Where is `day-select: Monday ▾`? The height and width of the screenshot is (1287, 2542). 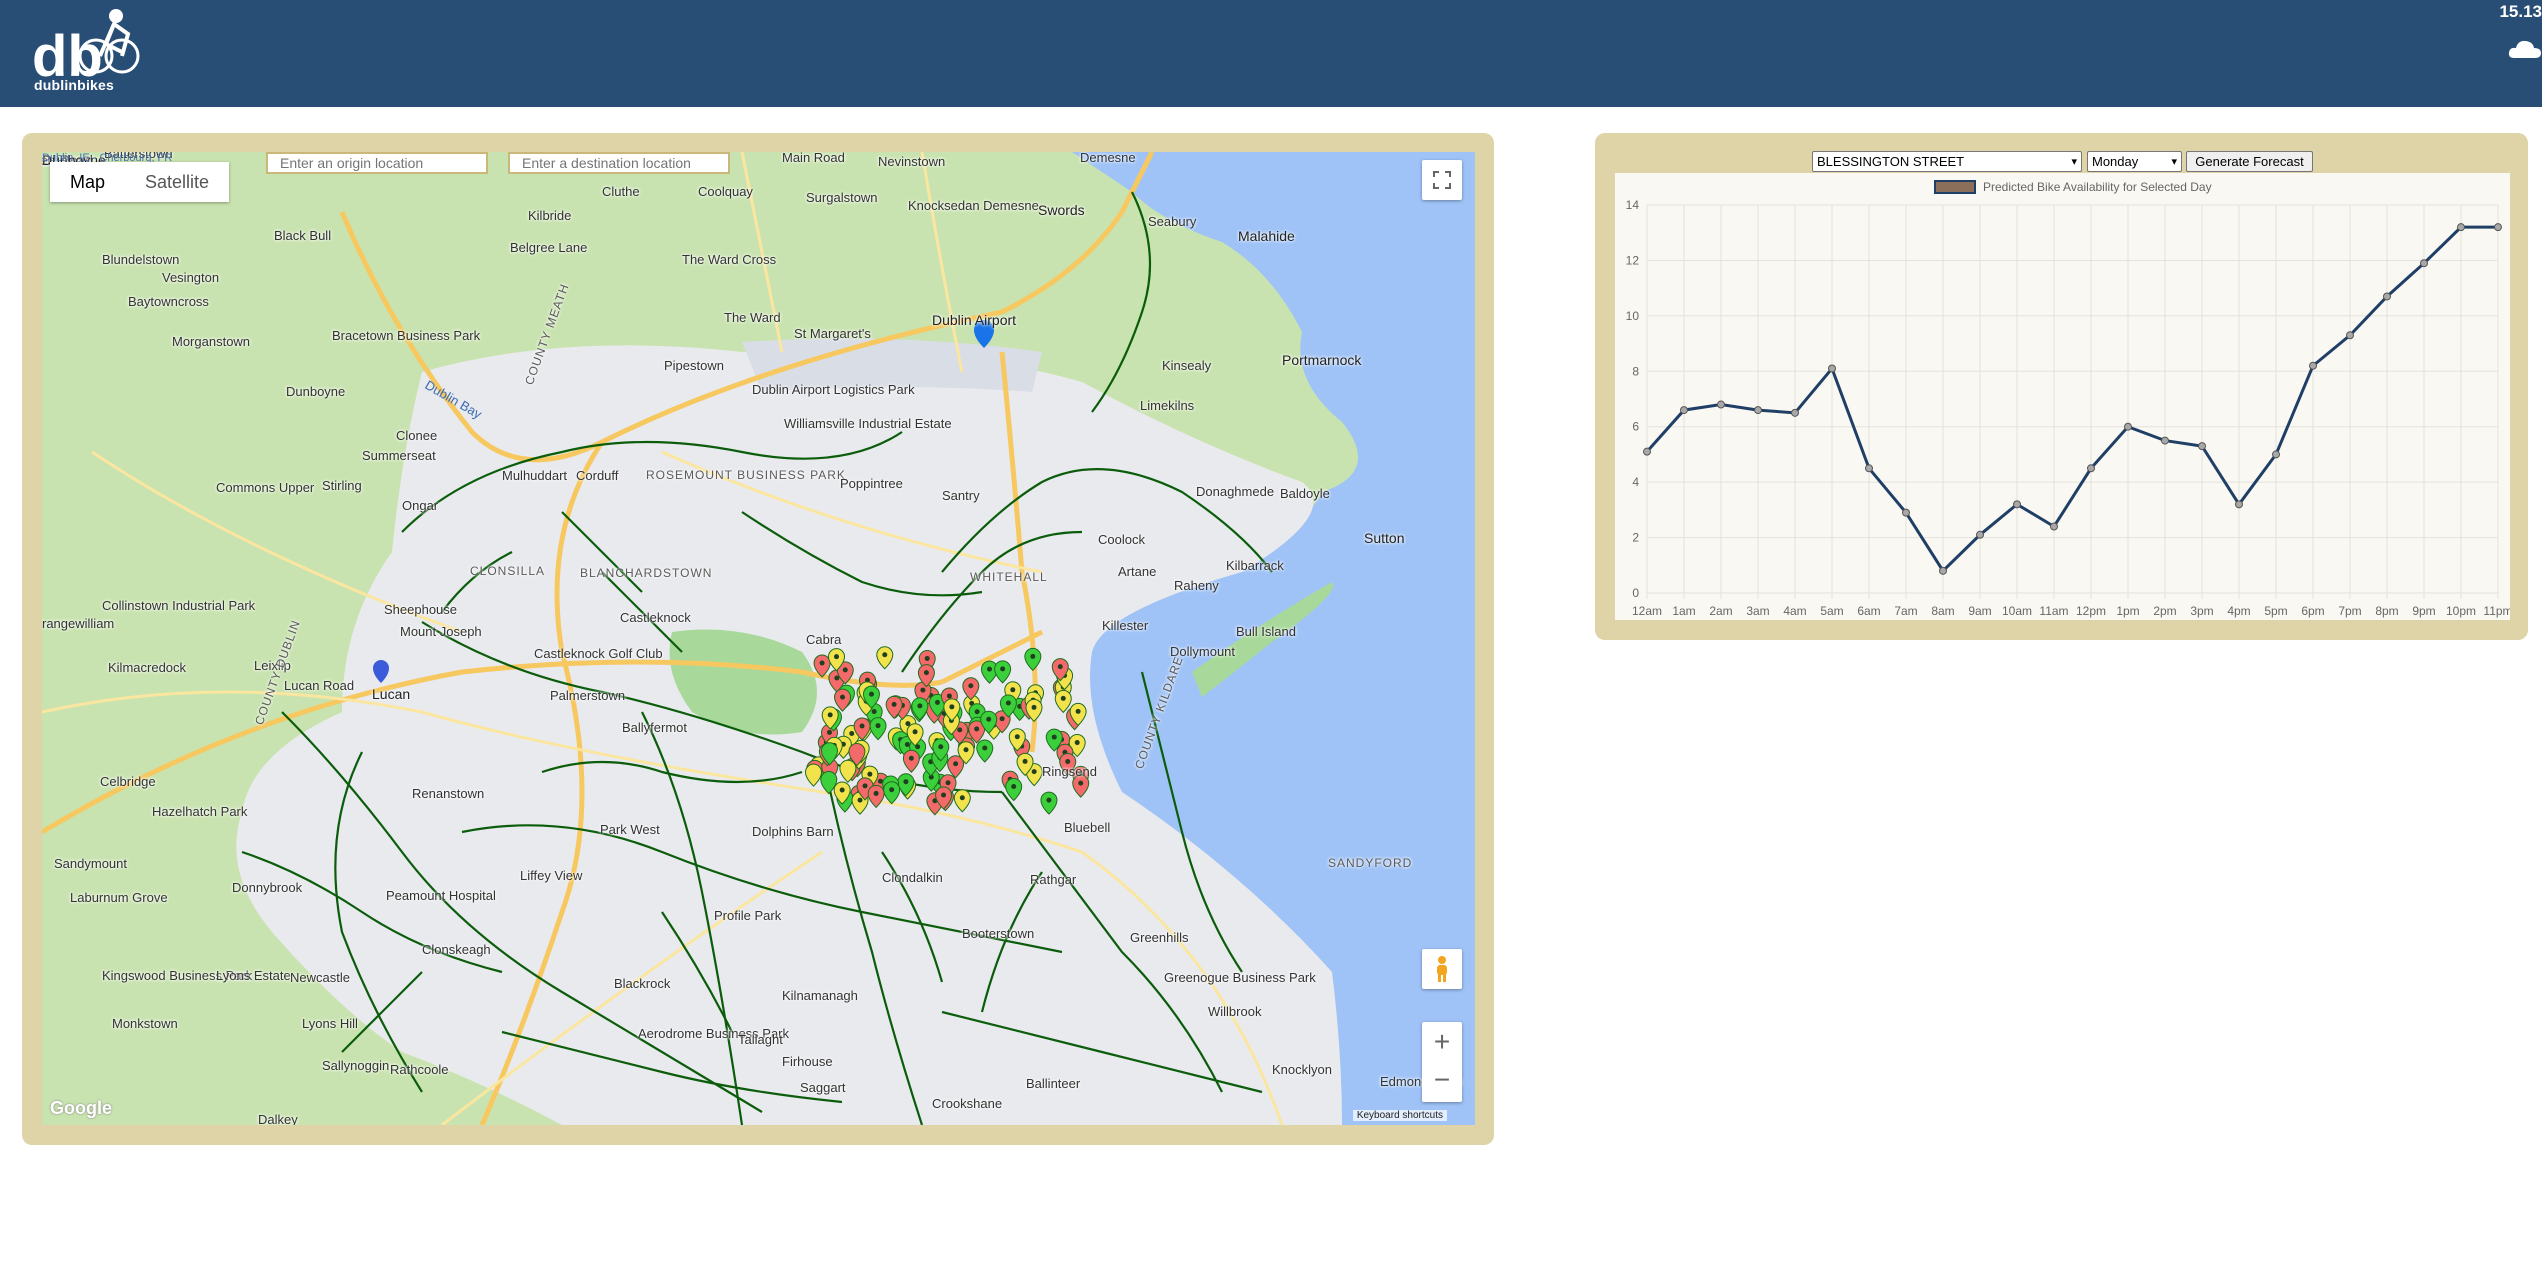 day-select: Monday ▾ is located at coordinates (2134, 161).